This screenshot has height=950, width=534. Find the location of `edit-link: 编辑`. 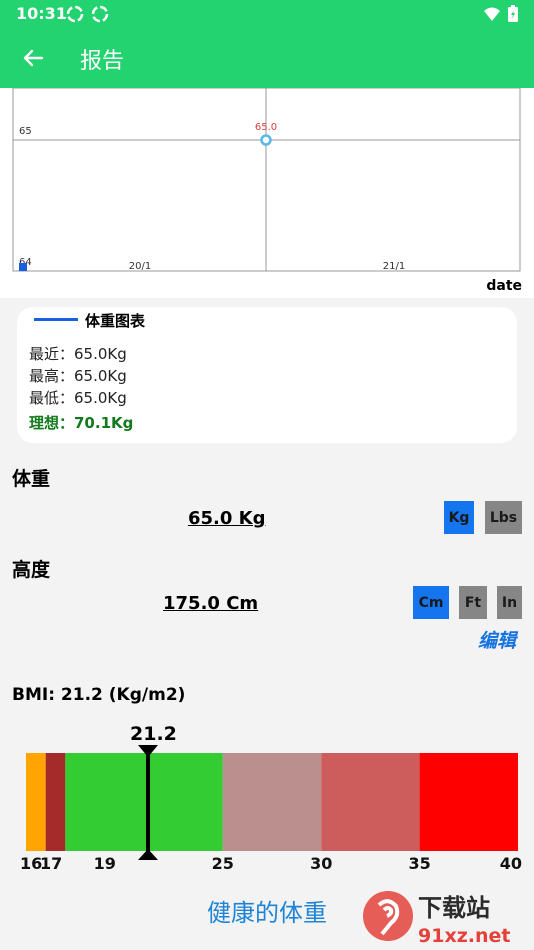

edit-link: 编辑 is located at coordinates (497, 639).